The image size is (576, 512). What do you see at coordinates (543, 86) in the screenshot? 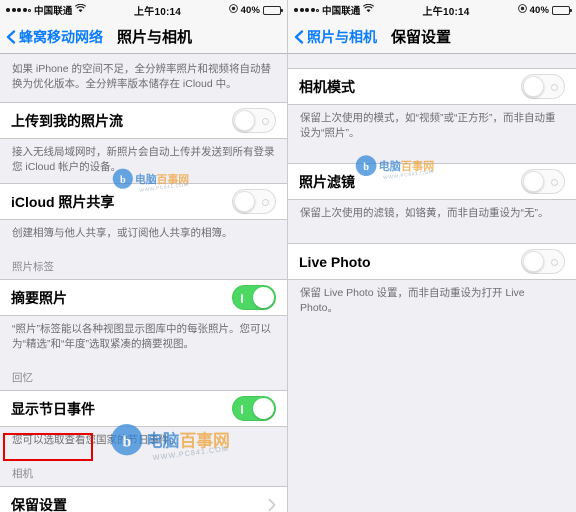
I see `camera-mode-toggle` at bounding box center [543, 86].